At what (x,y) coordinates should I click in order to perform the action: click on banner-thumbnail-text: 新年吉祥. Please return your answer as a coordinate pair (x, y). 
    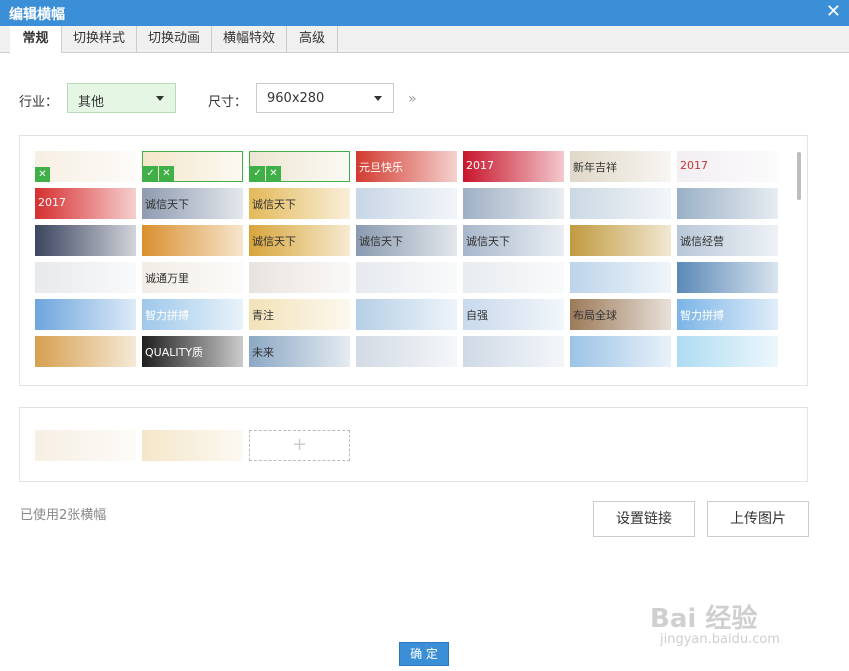
    Looking at the image, I should click on (595, 167).